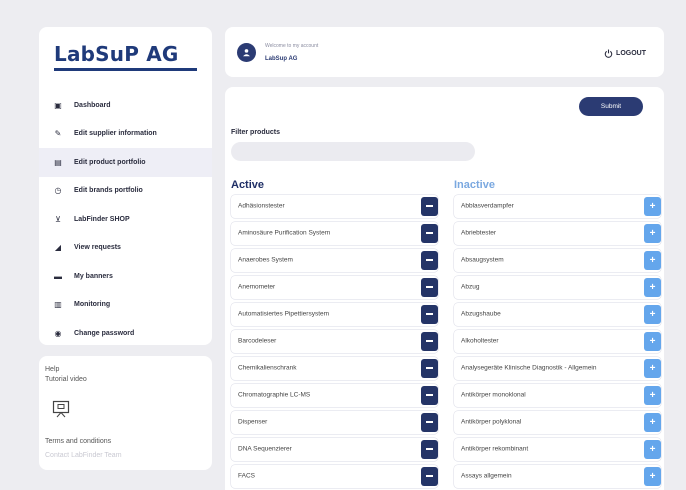  Describe the element at coordinates (284, 233) in the screenshot. I see `product-name: Aminosäure Purification System` at that location.